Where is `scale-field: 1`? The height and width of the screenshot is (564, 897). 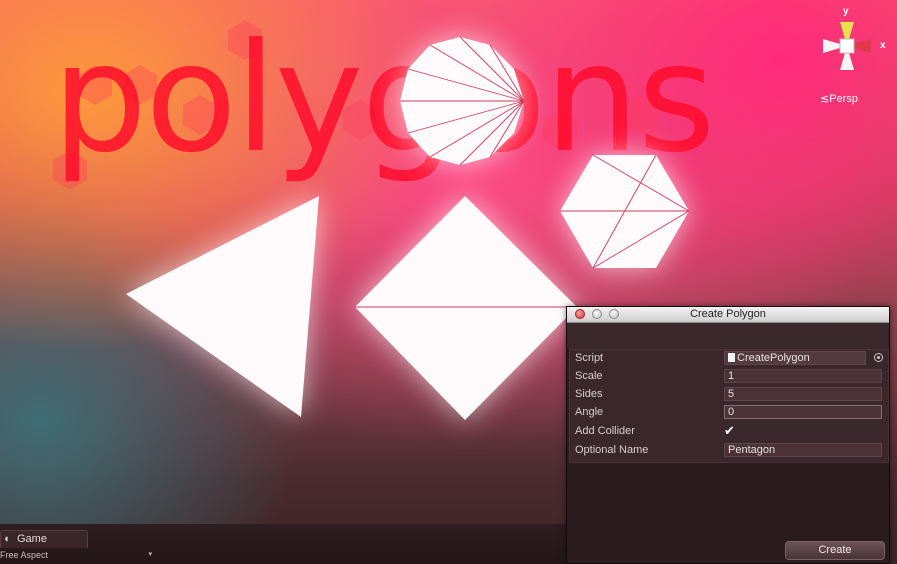
scale-field: 1 is located at coordinates (803, 376).